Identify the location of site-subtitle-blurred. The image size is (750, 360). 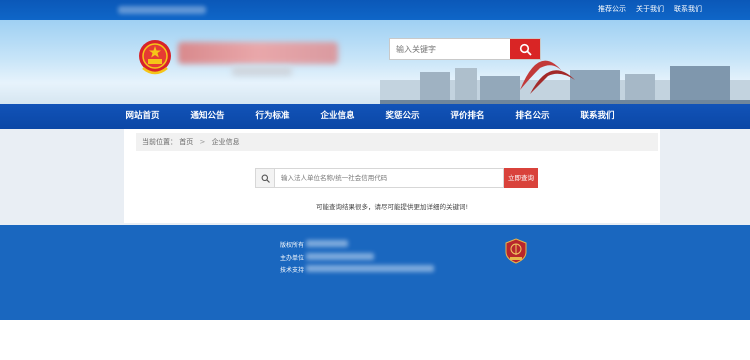
(262, 71).